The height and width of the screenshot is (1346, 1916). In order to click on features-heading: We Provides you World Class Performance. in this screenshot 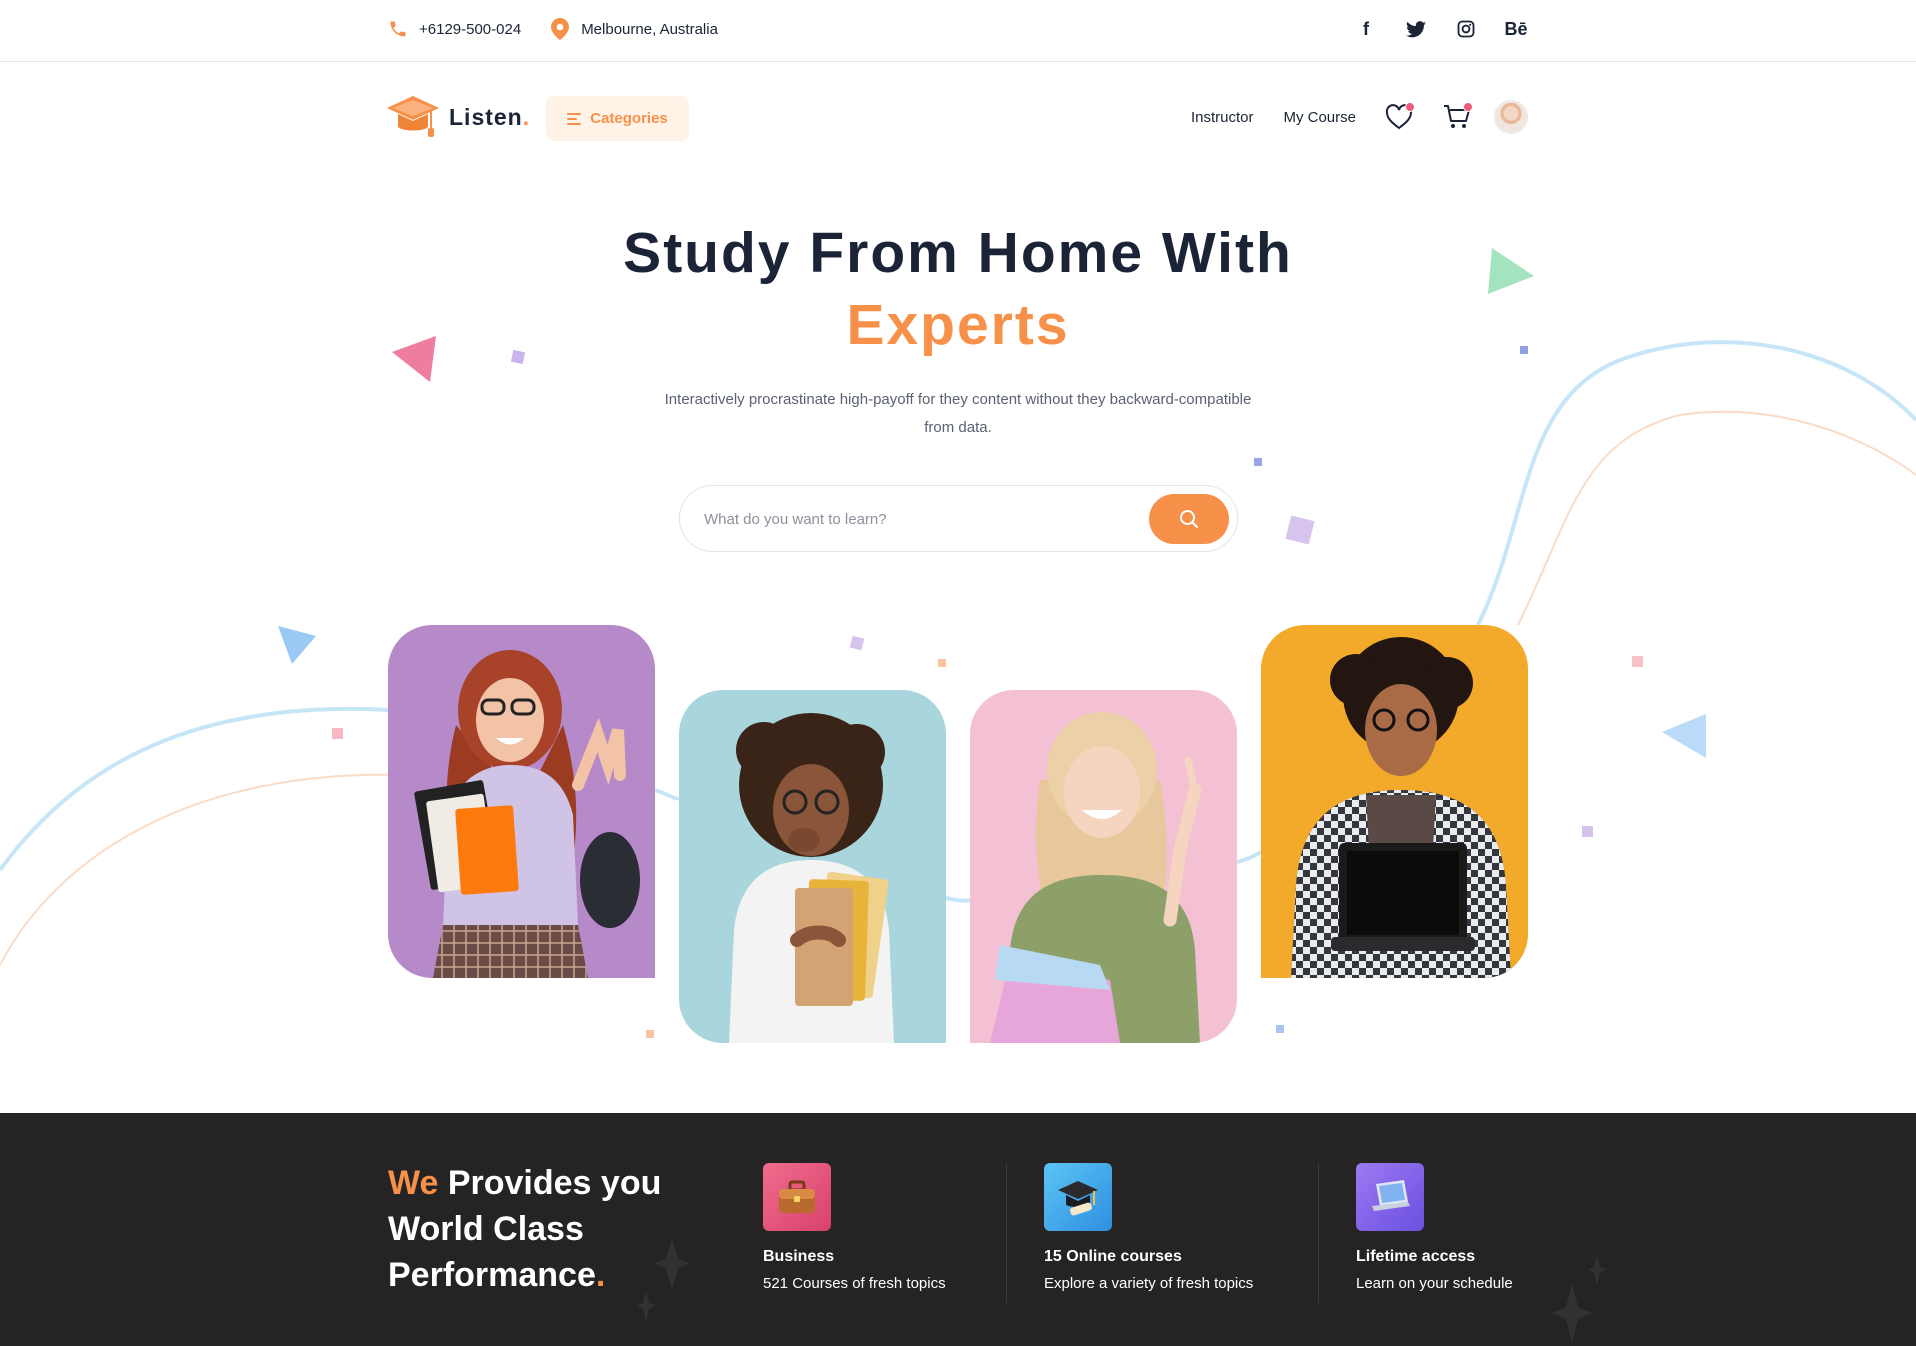, I will do `click(525, 1229)`.